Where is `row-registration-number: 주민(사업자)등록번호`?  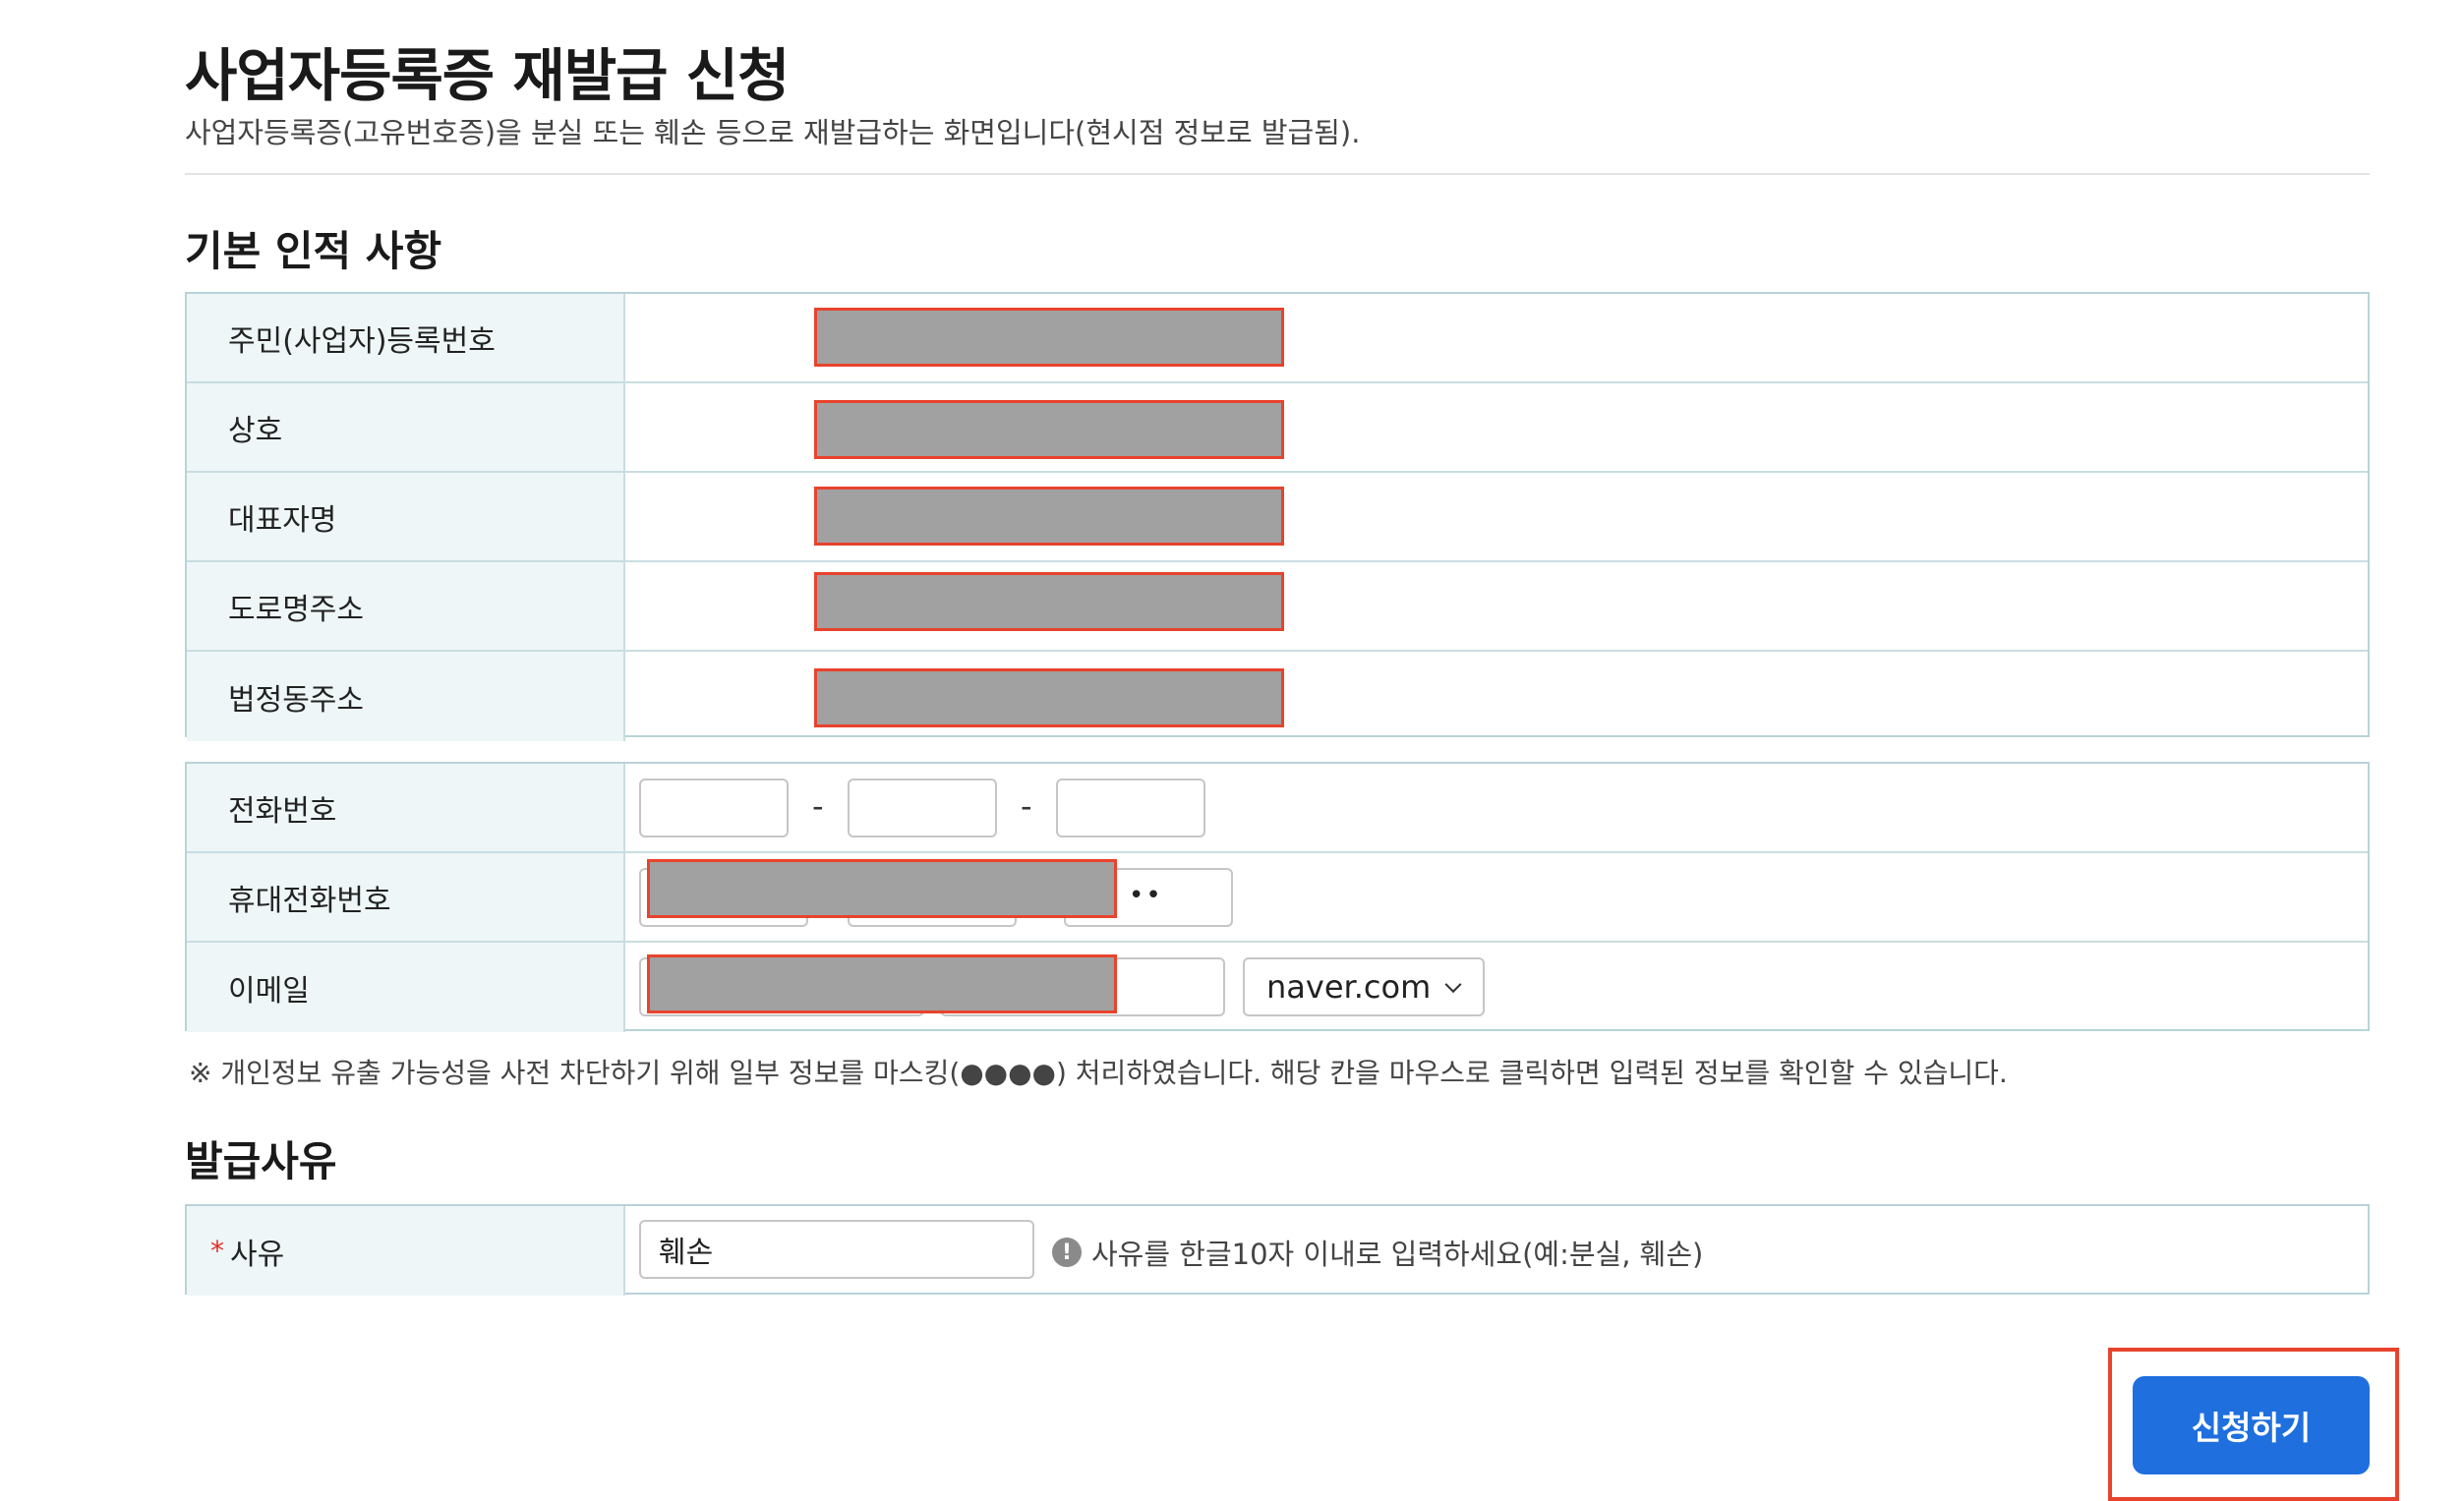
row-registration-number: 주민(사업자)등록번호 is located at coordinates (1277, 338).